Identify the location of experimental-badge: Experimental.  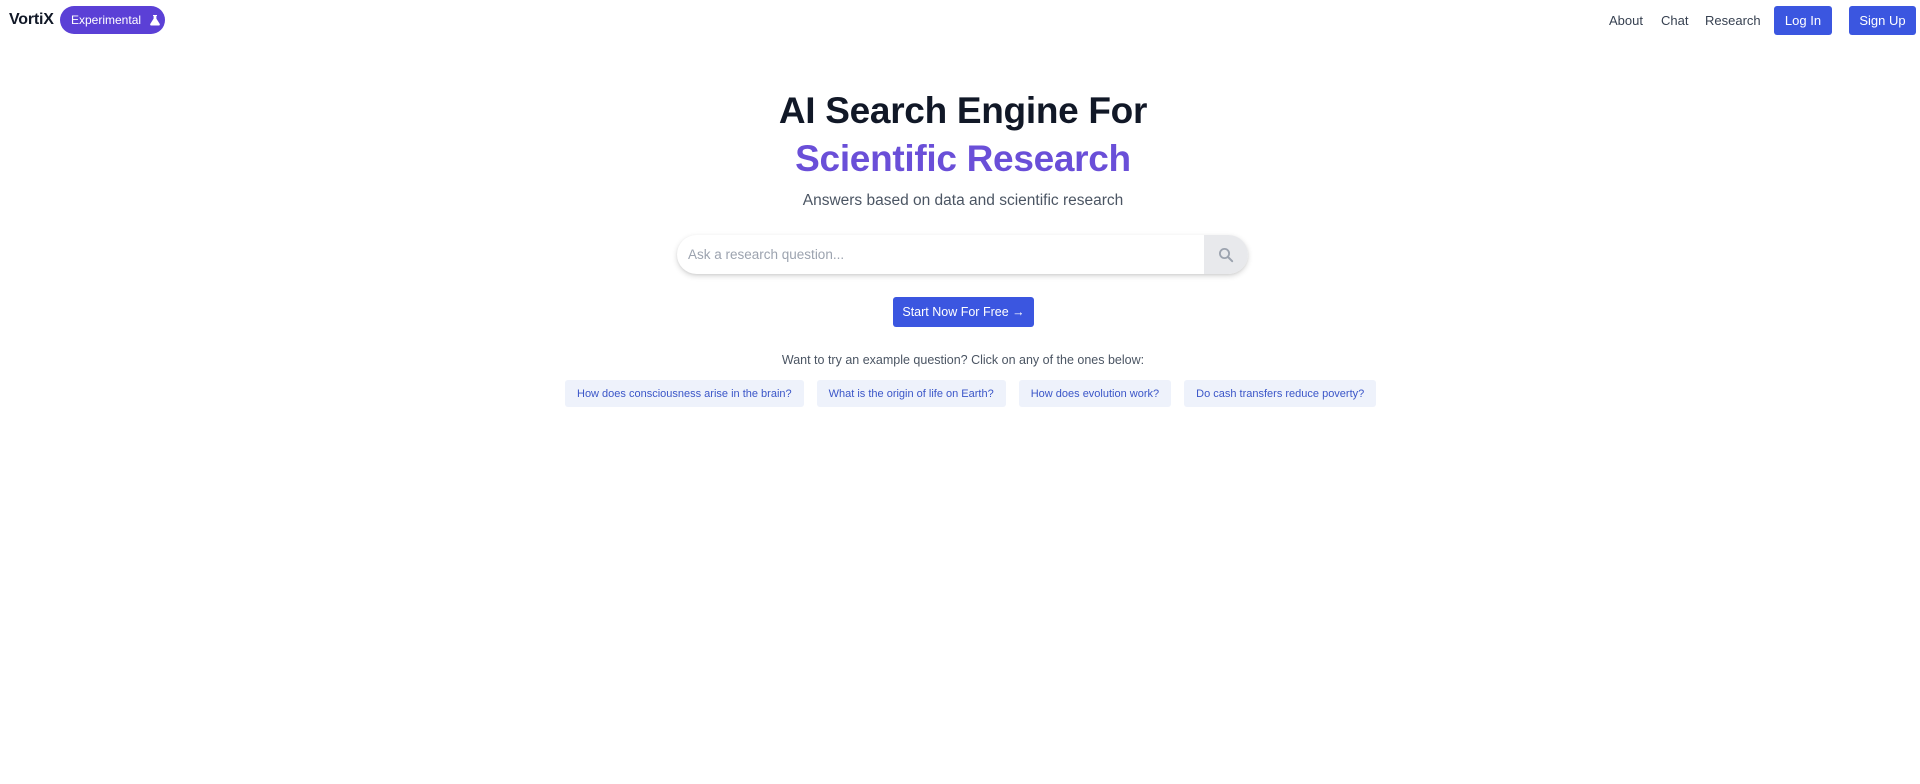
(112, 20).